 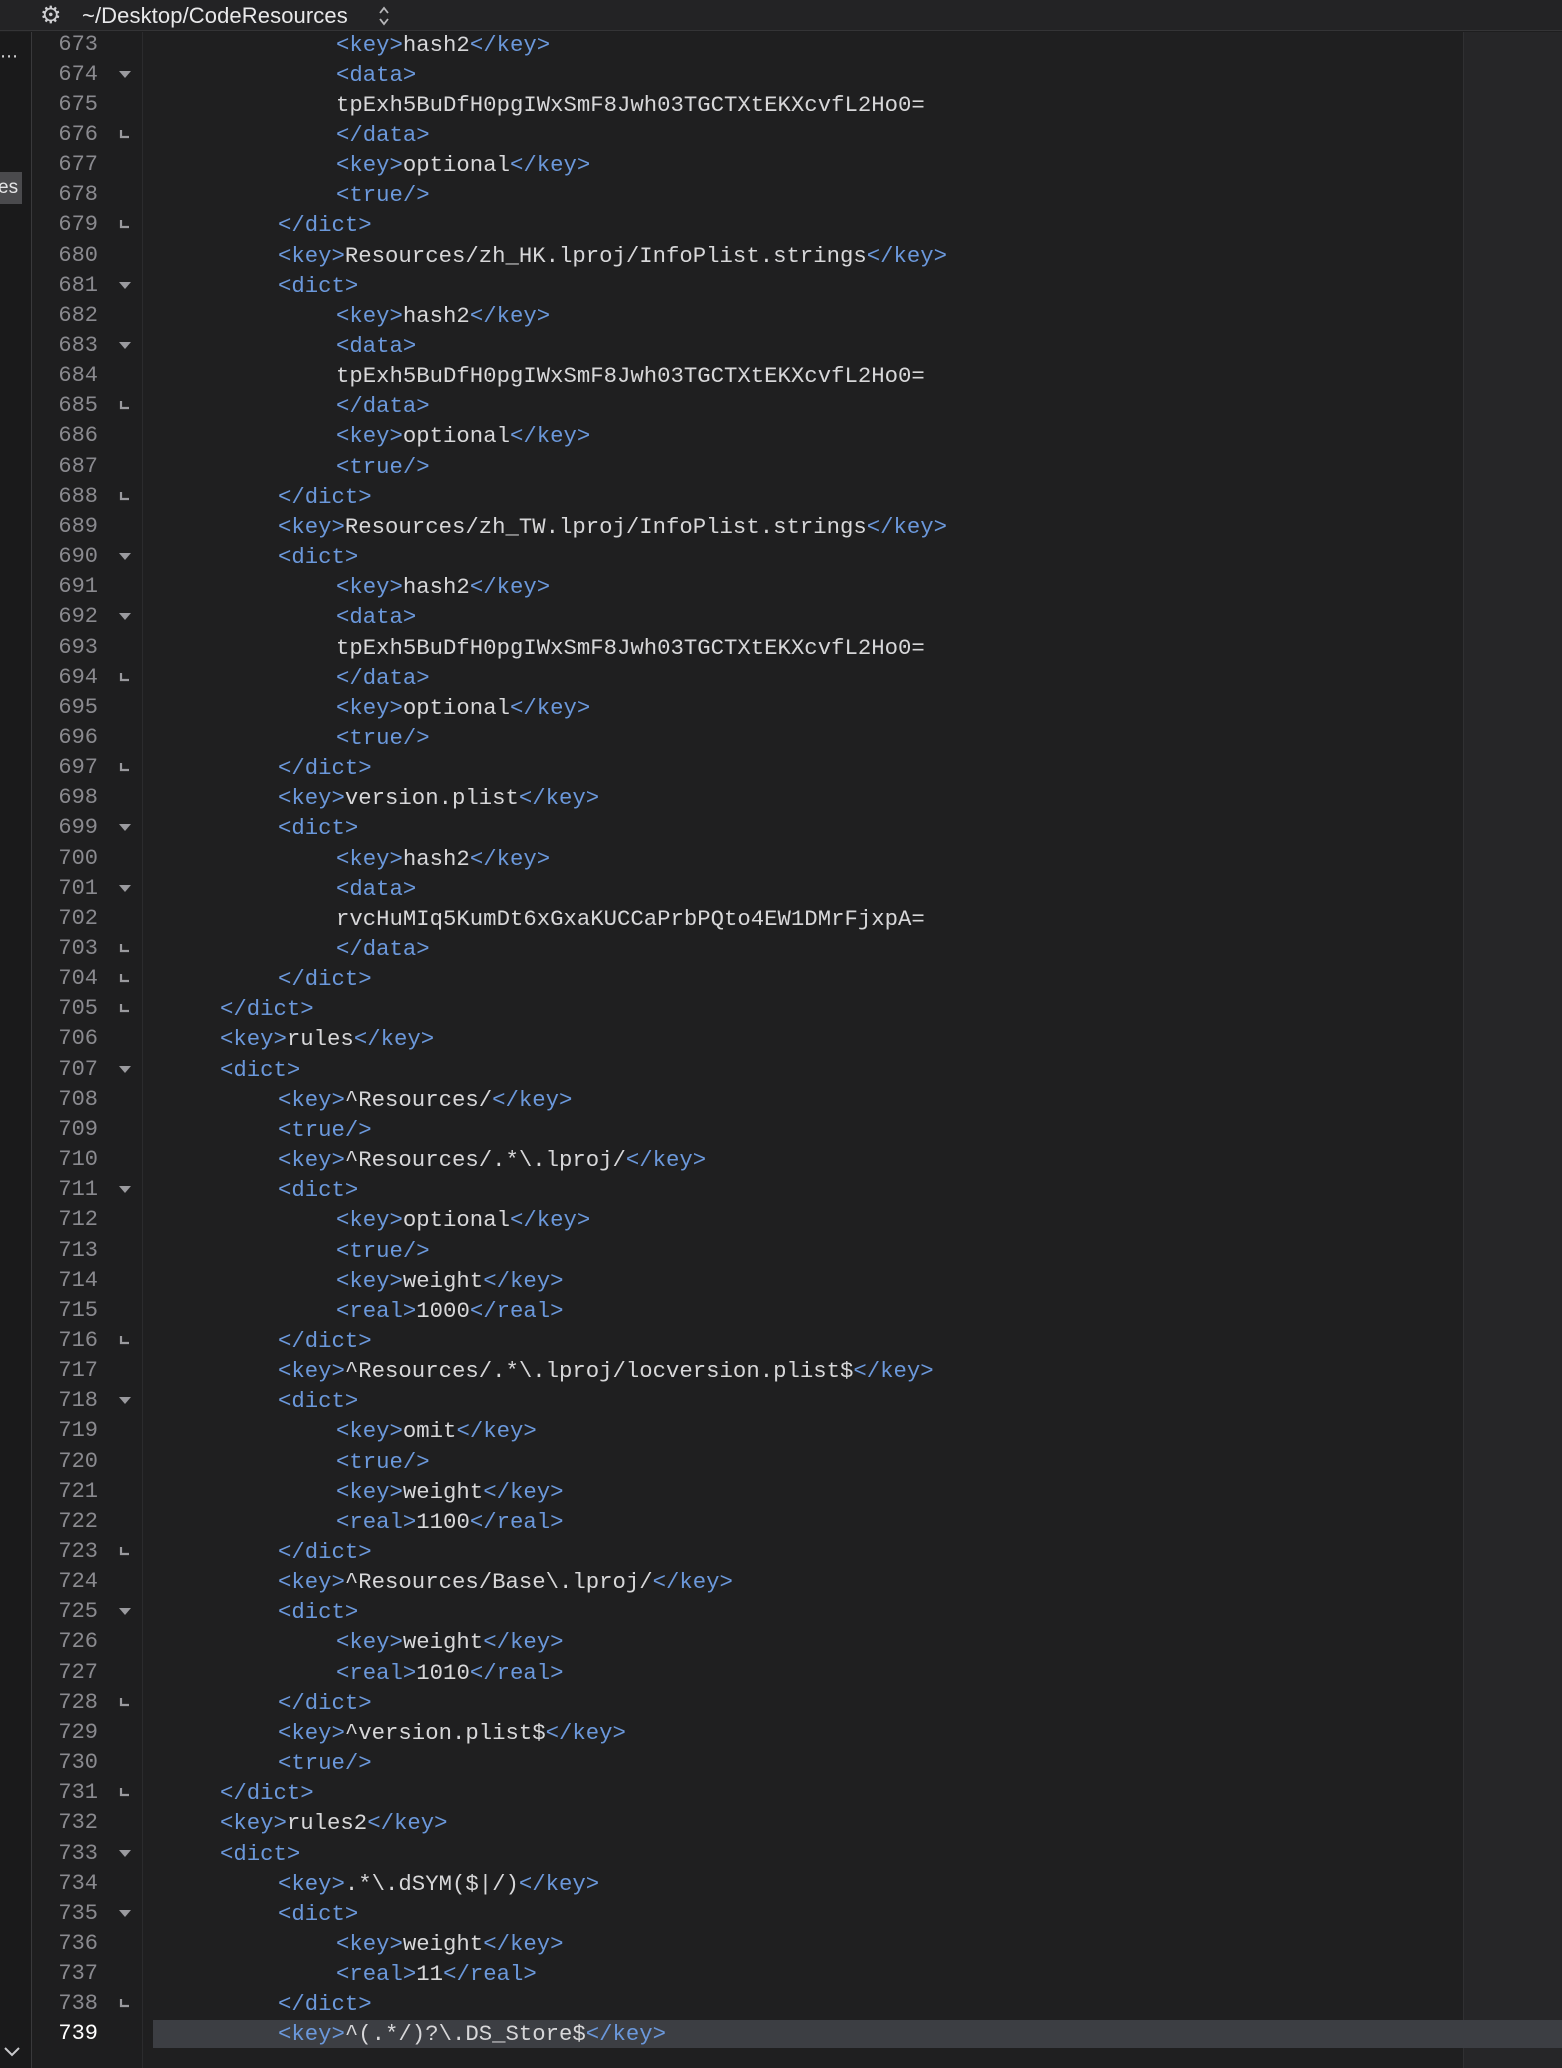 What do you see at coordinates (781, 798) in the screenshot?
I see `code-line: 698 <key>version.plist</key>` at bounding box center [781, 798].